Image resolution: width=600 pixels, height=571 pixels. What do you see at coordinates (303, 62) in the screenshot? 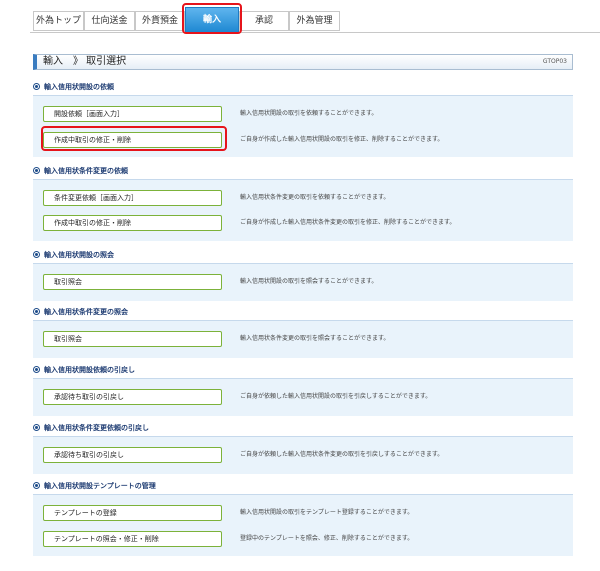
I see `page-title-bar: 輸入 》 取引選択 GTOP03` at bounding box center [303, 62].